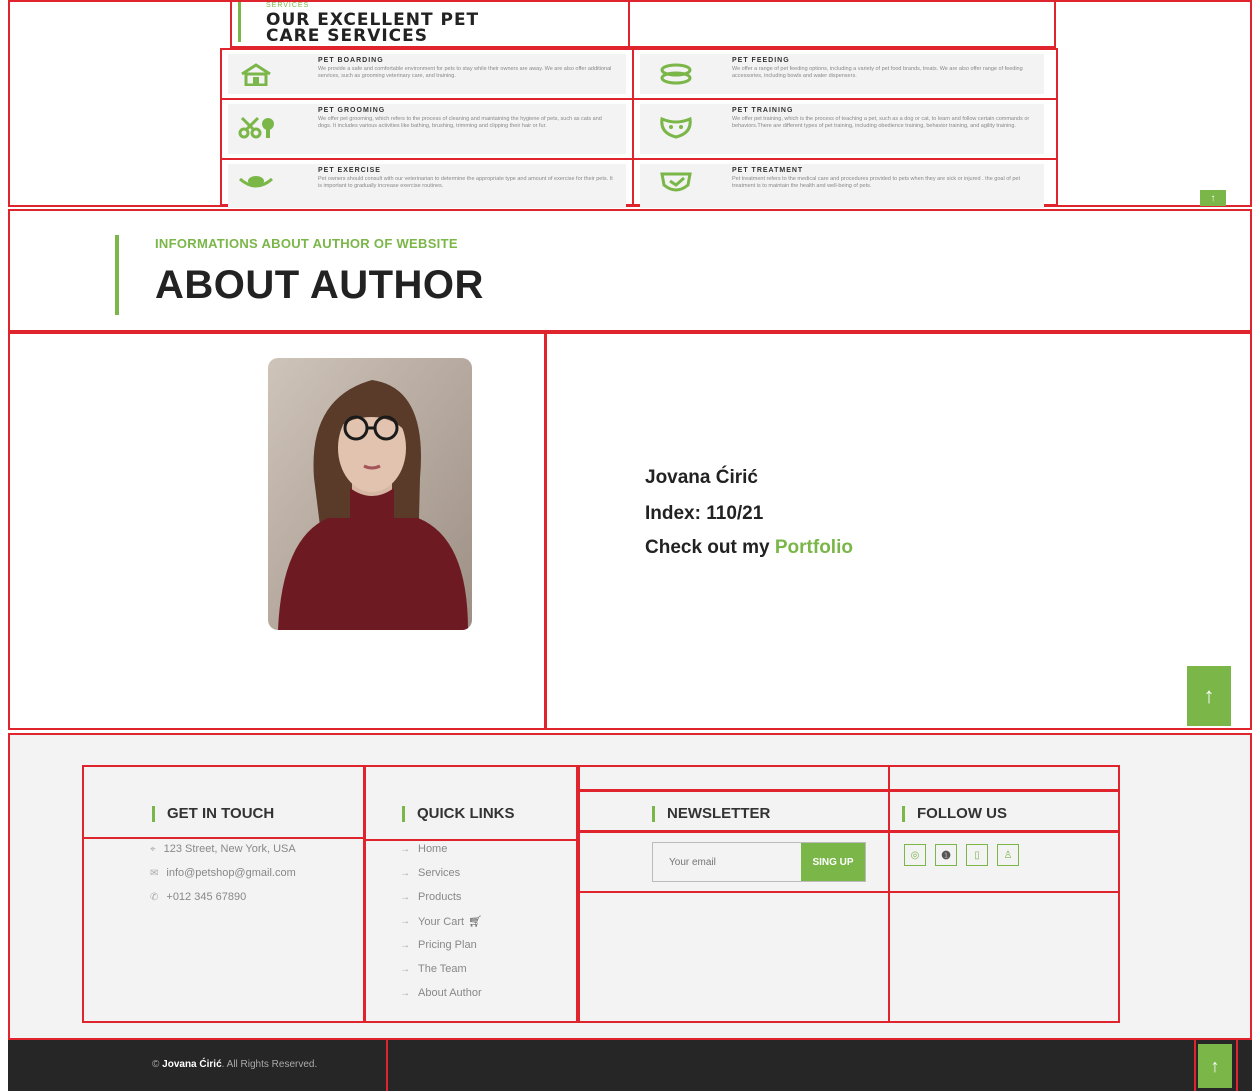  Describe the element at coordinates (761, 60) in the screenshot. I see `service-name: PET FEEDING` at that location.